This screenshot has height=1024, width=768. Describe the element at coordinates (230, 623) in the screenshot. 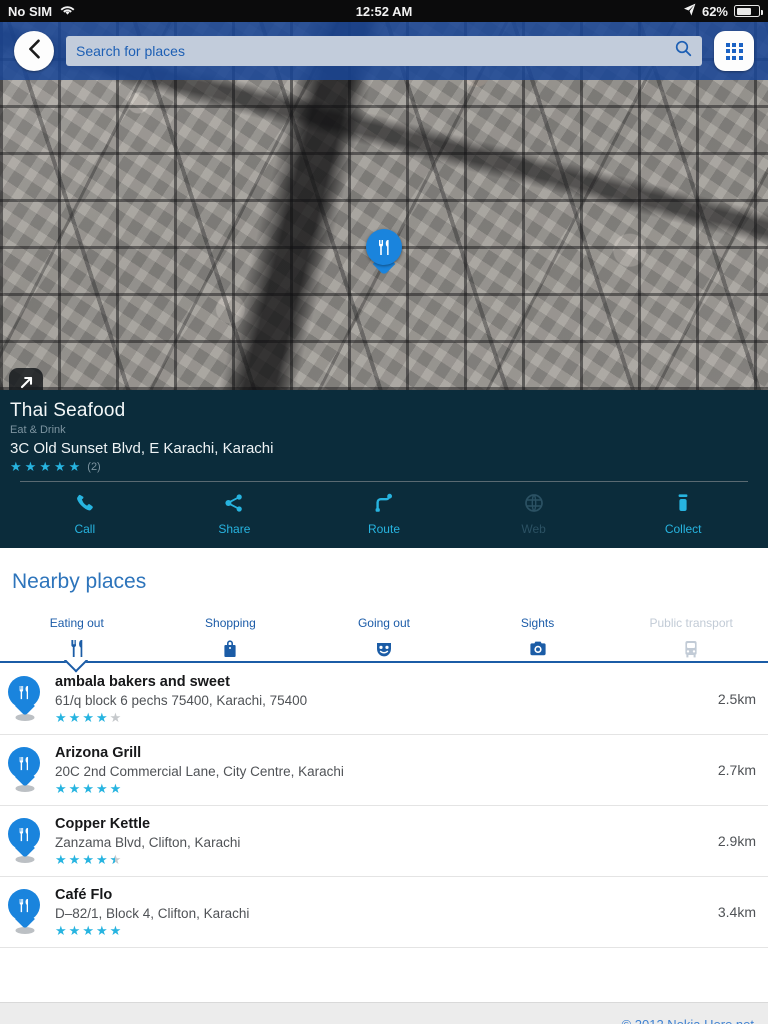

I see `tab-label: Shopping` at that location.